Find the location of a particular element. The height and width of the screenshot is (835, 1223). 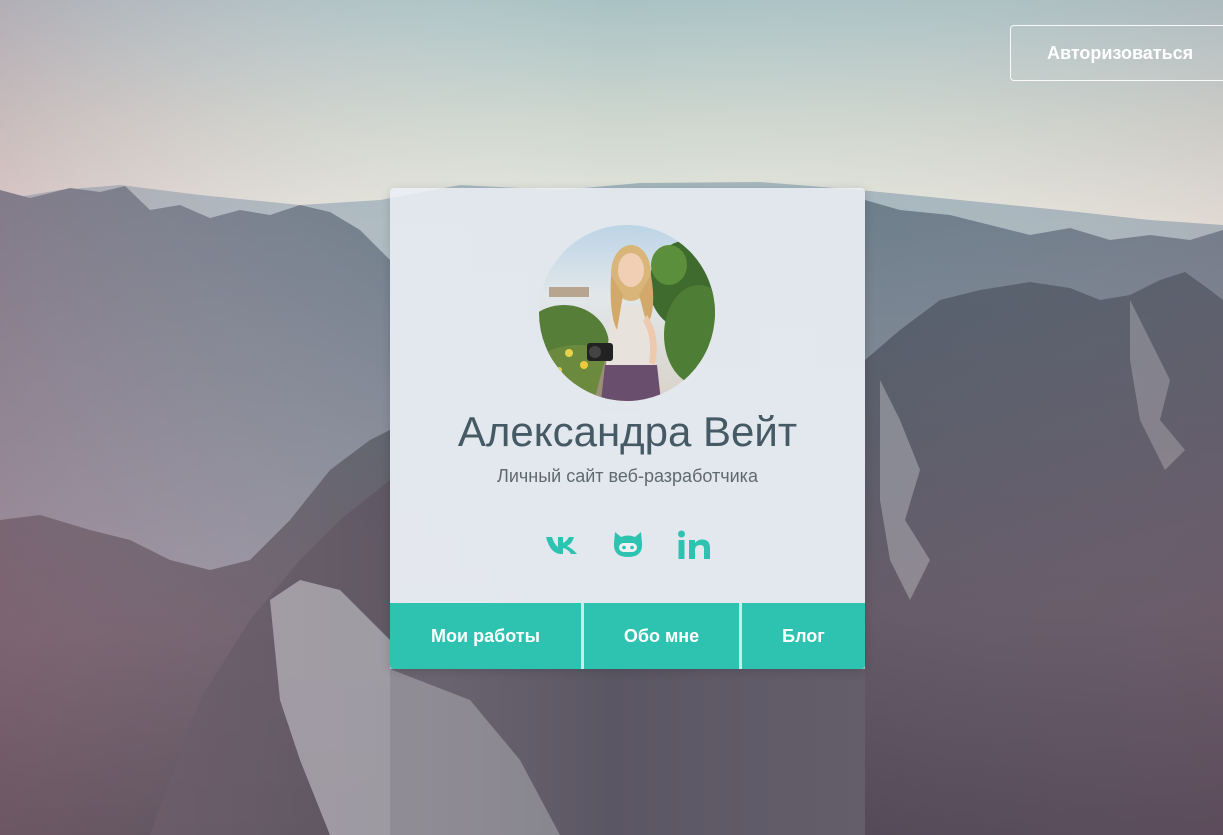

nav-about-button: Обо мне is located at coordinates (660, 636).